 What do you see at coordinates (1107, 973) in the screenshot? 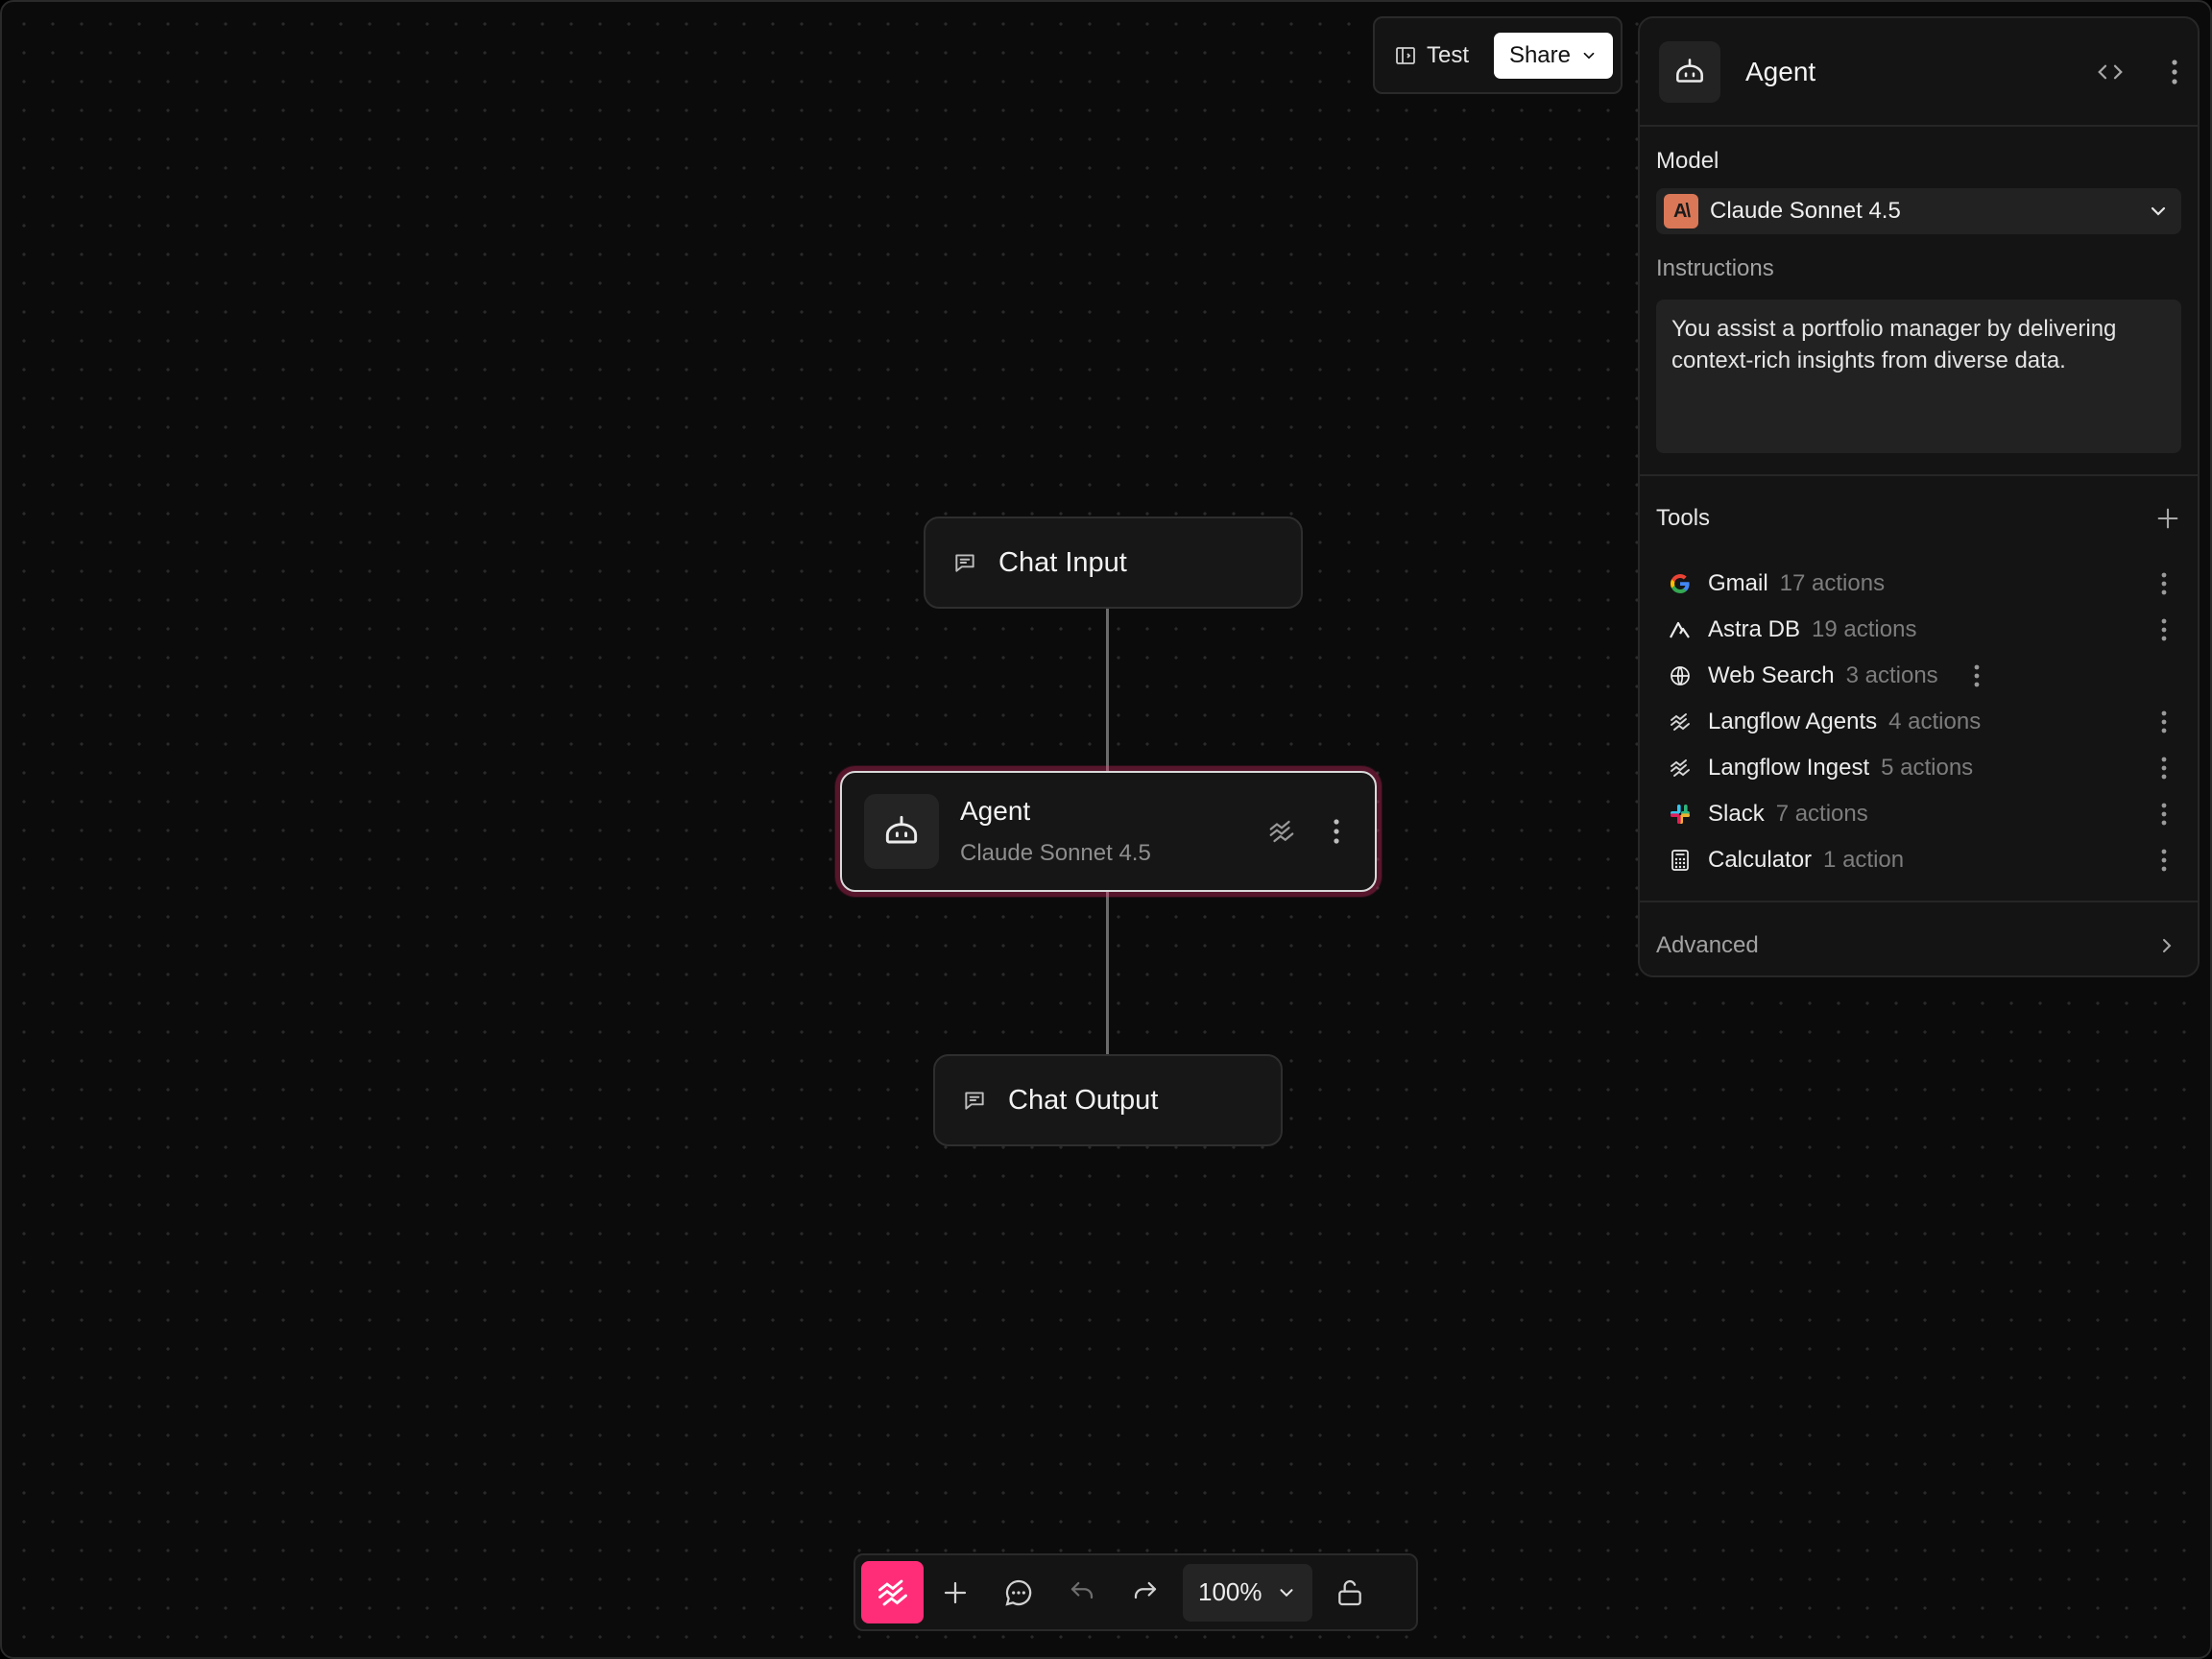
I see `edge-agent-to-output` at bounding box center [1107, 973].